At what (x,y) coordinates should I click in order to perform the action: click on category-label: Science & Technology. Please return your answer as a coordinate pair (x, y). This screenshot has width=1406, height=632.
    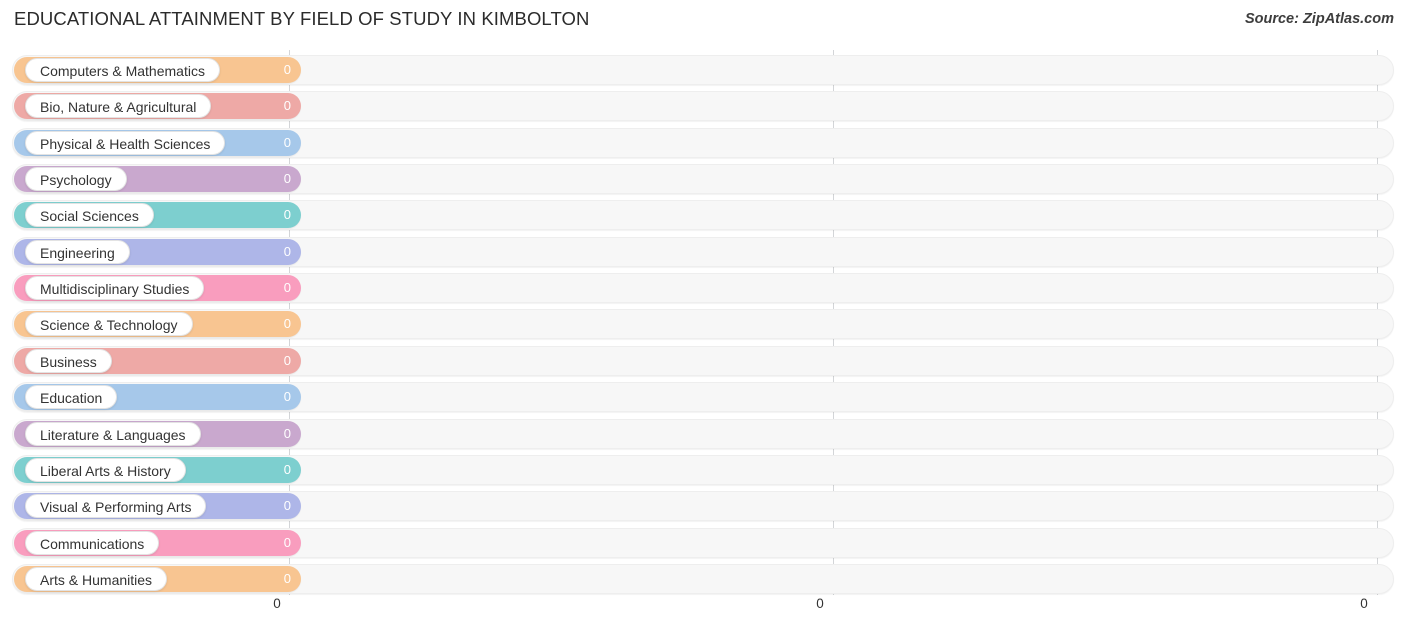
    Looking at the image, I should click on (109, 324).